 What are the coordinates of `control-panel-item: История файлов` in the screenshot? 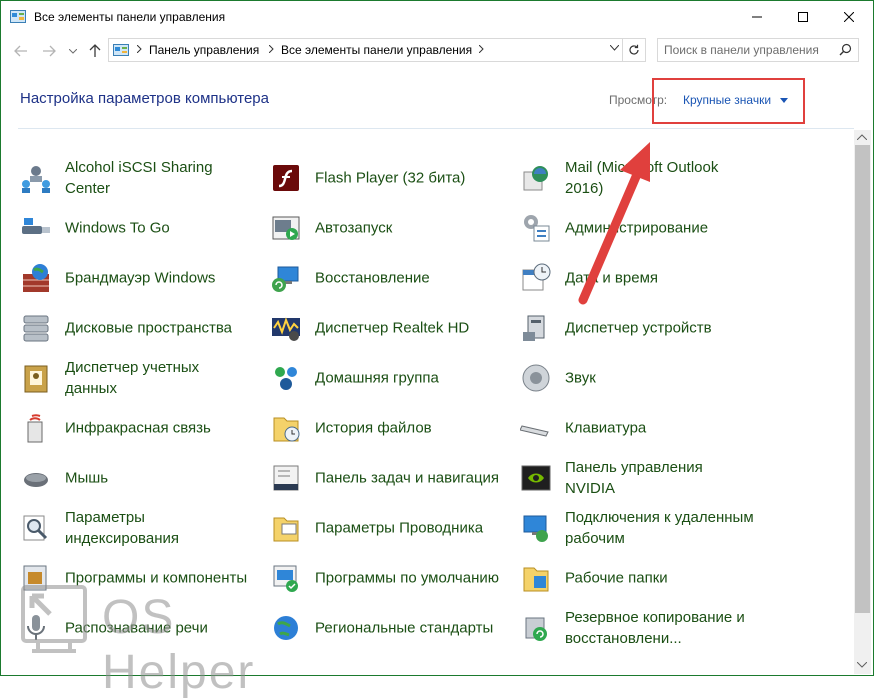 It's located at (390, 428).